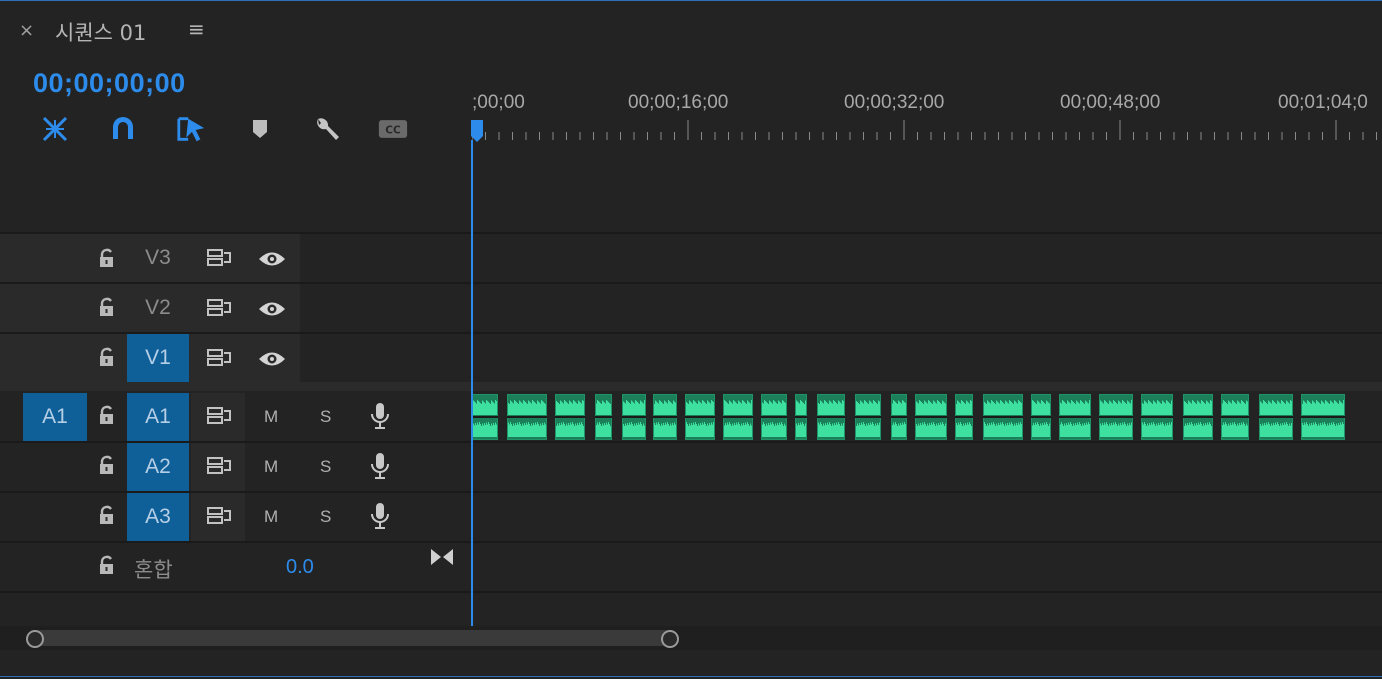 The height and width of the screenshot is (679, 1382). I want to click on video-headroom-area, so click(691, 190).